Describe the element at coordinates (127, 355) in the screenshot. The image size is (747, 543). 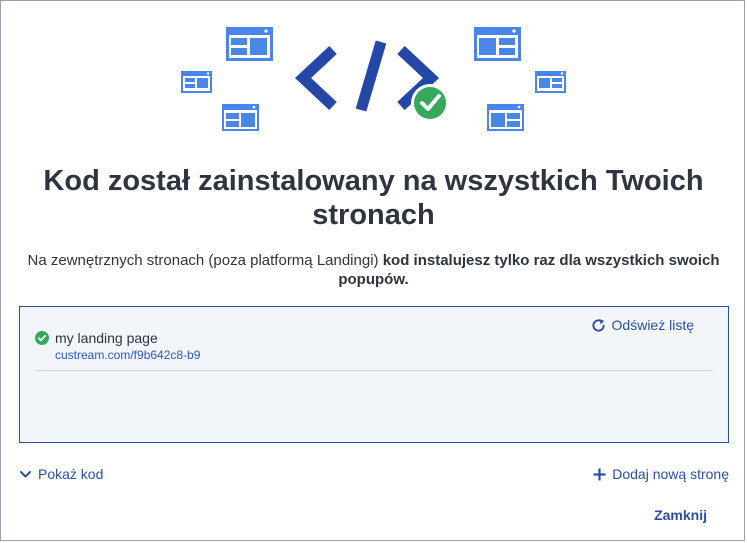
I see `page-url-link: custream.com/f9b642c8-b9` at that location.